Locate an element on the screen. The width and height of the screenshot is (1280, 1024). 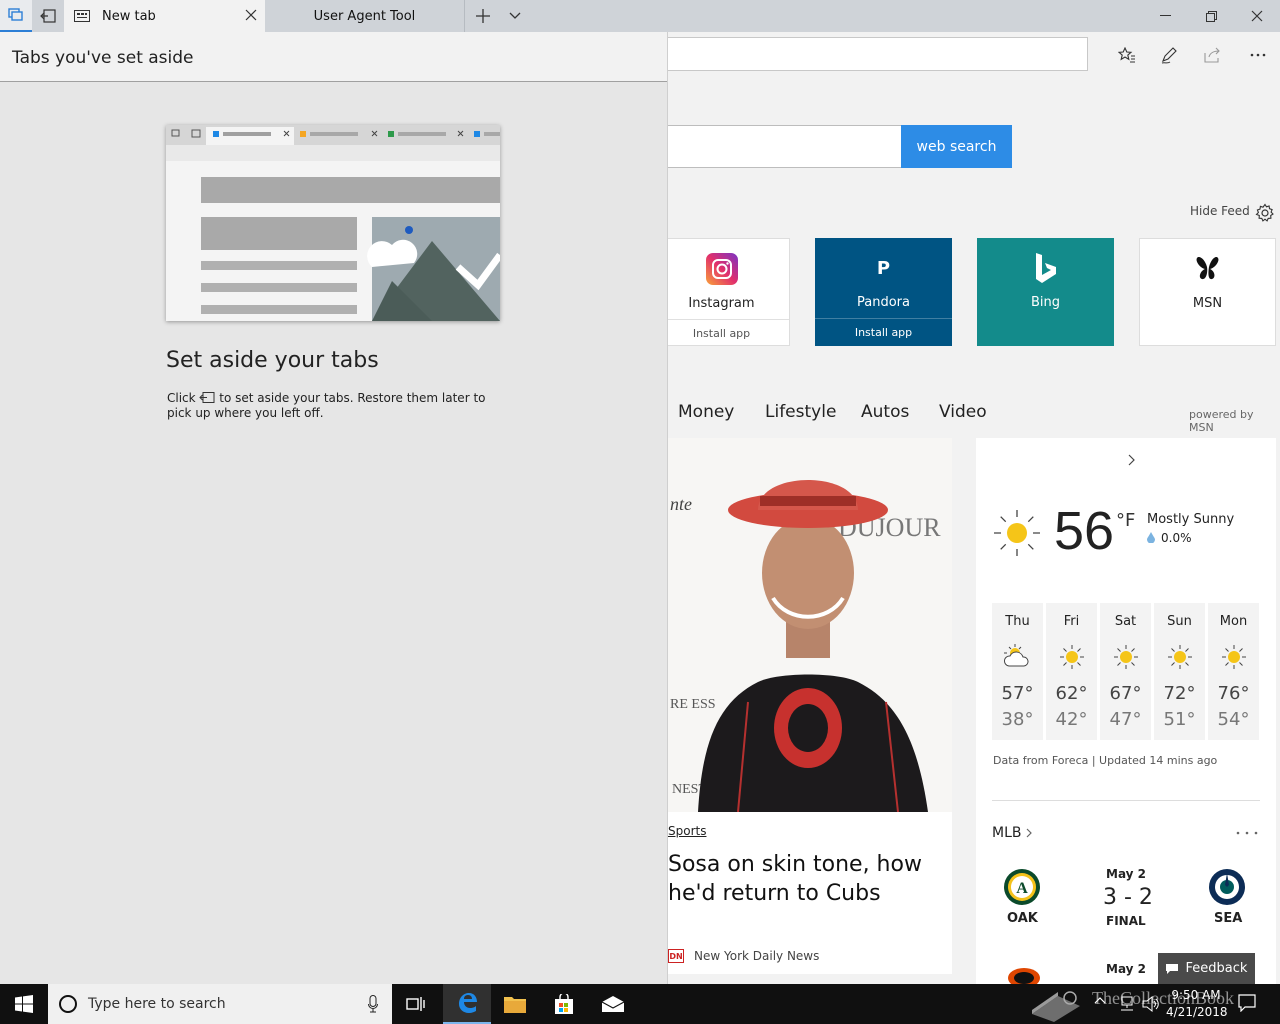
volume-icon is located at coordinates (1151, 1004).